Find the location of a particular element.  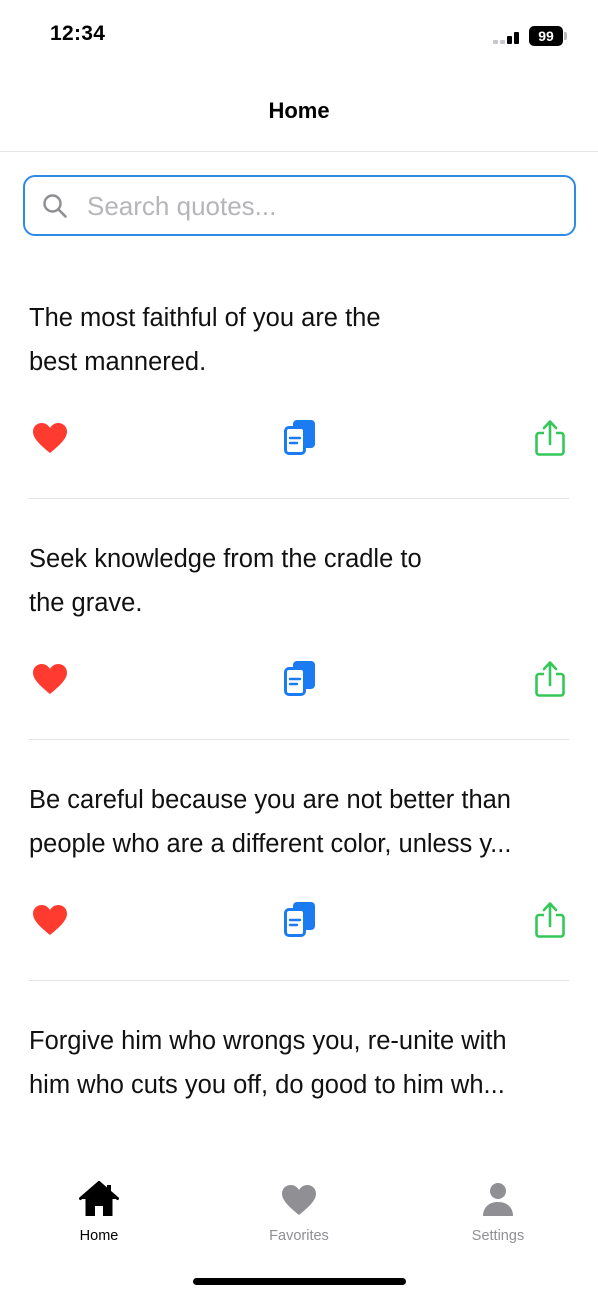

navigation-bar: Home is located at coordinates (299, 111).